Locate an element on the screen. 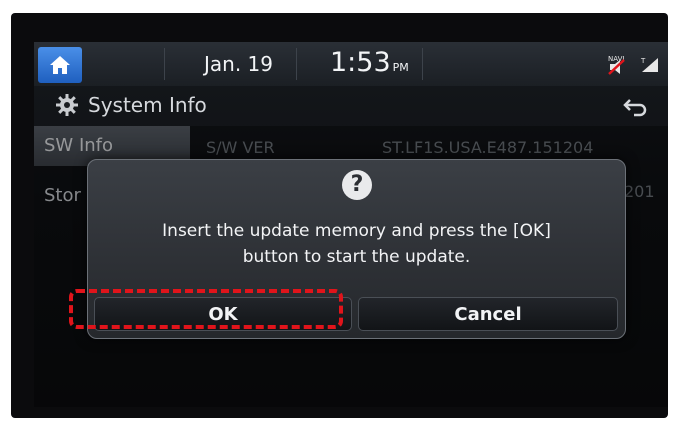 The width and height of the screenshot is (678, 425). page-title: System Info is located at coordinates (147, 105).